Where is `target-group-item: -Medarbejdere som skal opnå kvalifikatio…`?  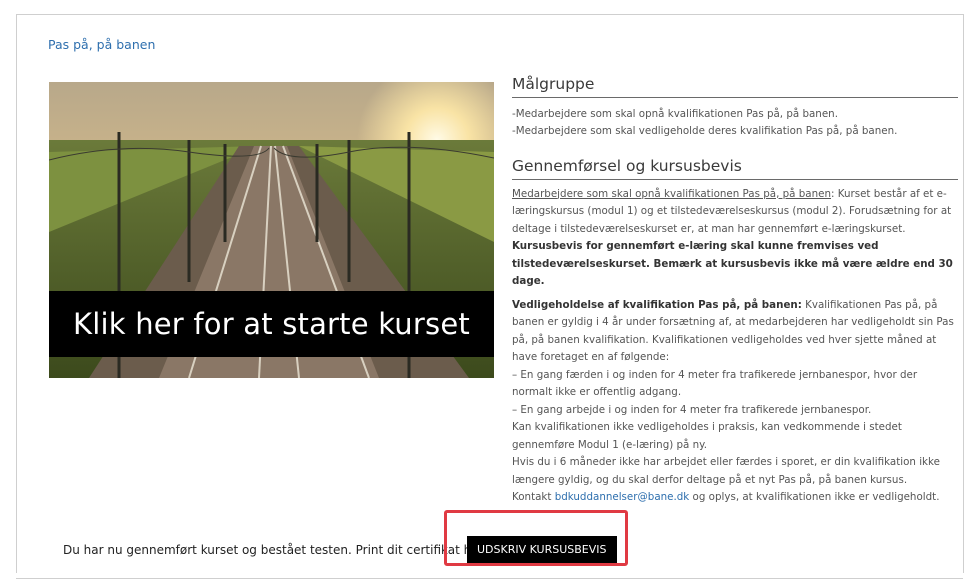
target-group-item: -Medarbejdere som skal opnå kvalifikatio… is located at coordinates (675, 113).